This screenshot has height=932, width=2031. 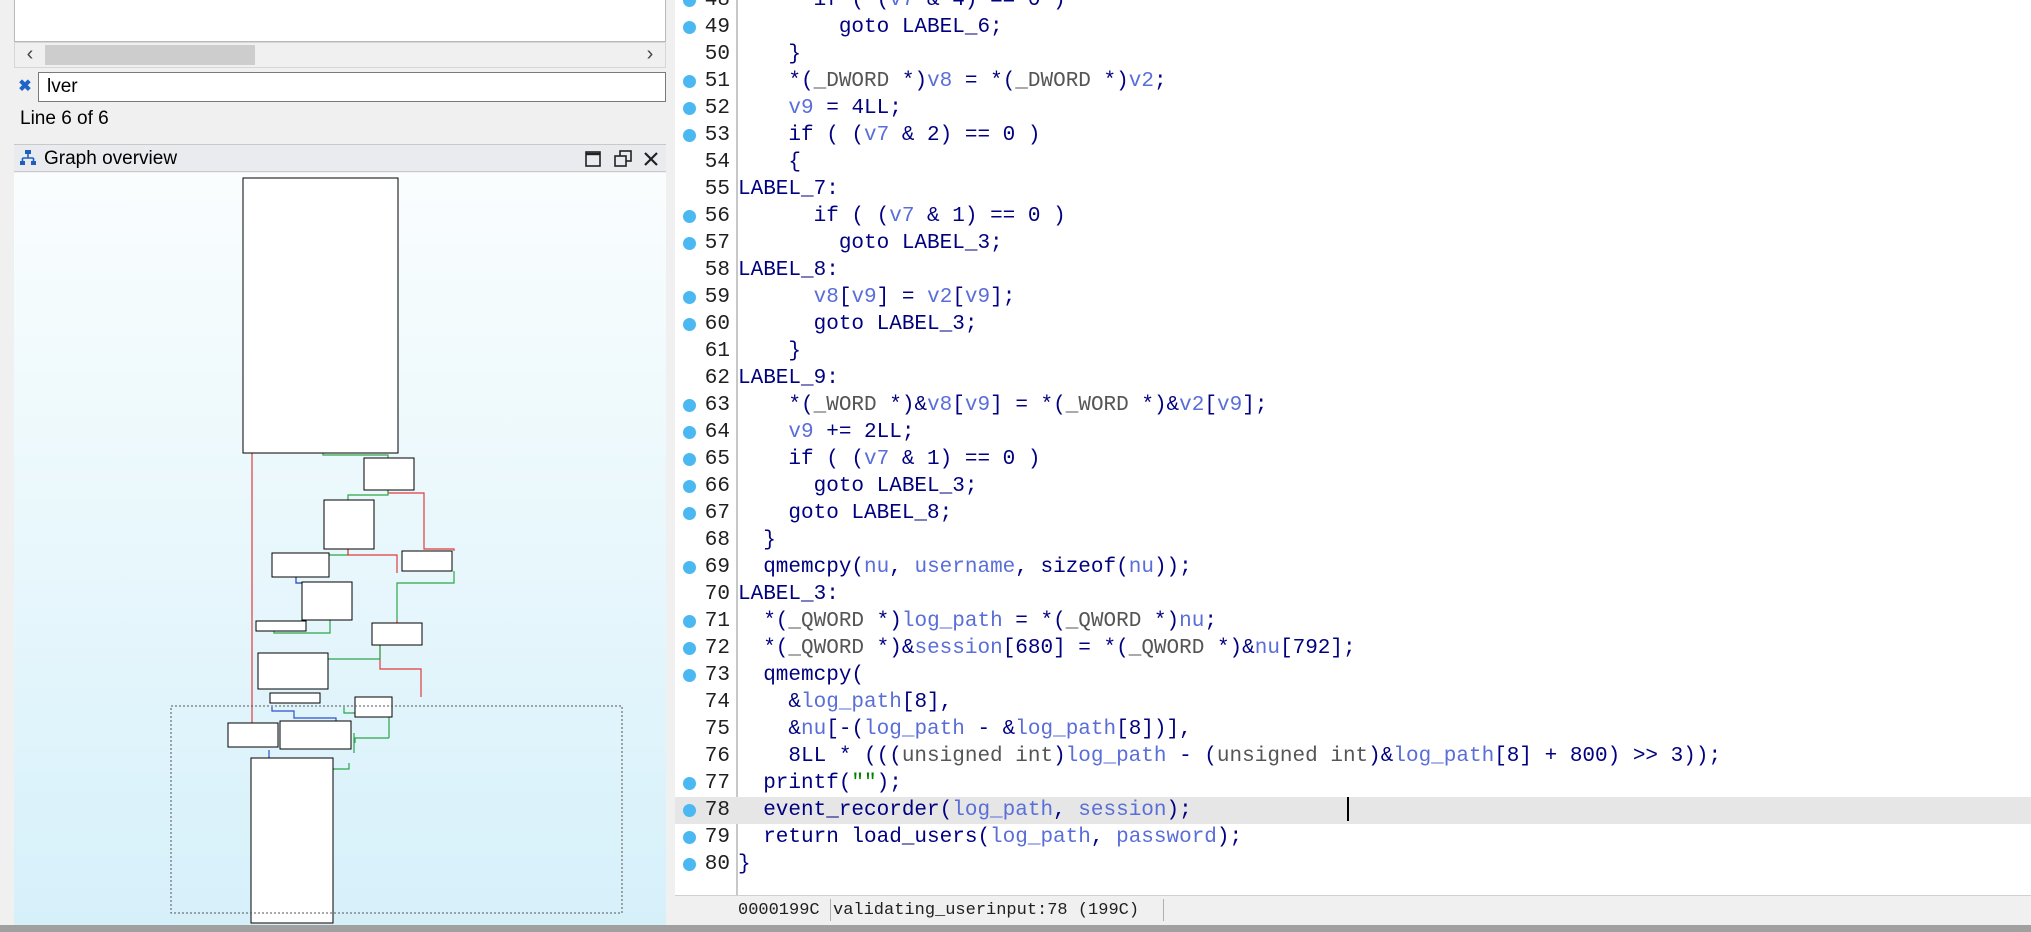 I want to click on code-line: 69 qmemcpy(nu, username, sizeof(nu));, so click(x=1353, y=567).